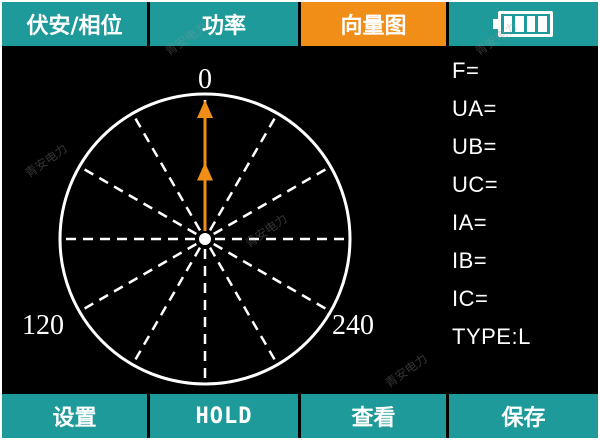 This screenshot has height=440, width=600. I want to click on phasor-vectors, so click(205, 165).